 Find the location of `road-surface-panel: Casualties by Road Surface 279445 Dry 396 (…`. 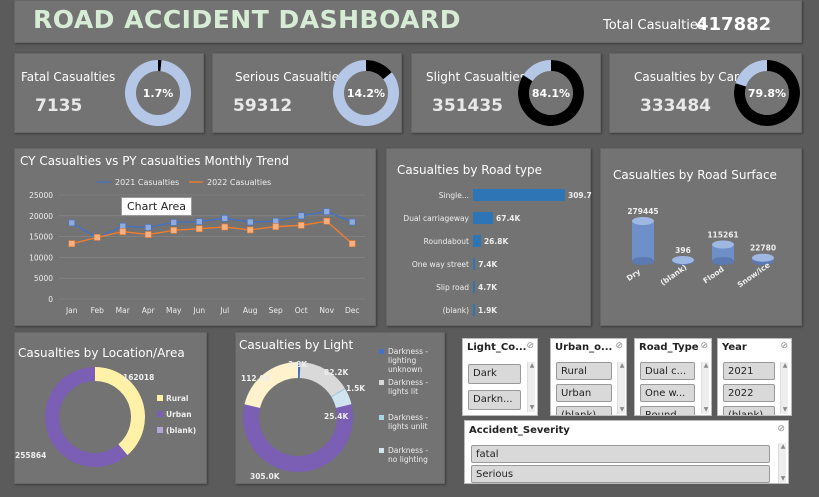

road-surface-panel: Casualties by Road Surface 279445 Dry 396 (… is located at coordinates (701, 237).